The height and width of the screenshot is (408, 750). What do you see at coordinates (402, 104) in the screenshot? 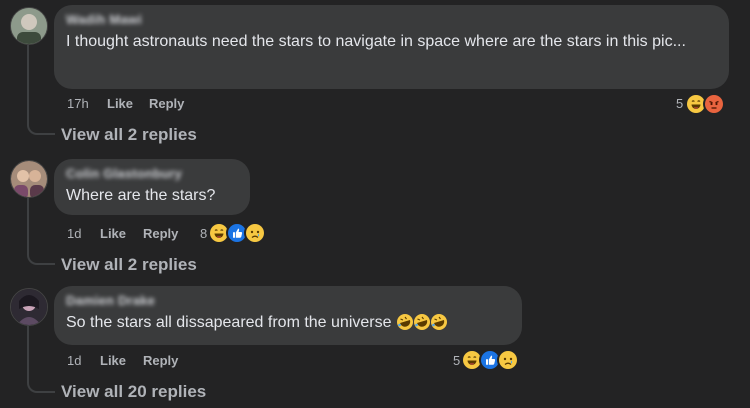
I see `comment-actions: 17h Like Reply` at bounding box center [402, 104].